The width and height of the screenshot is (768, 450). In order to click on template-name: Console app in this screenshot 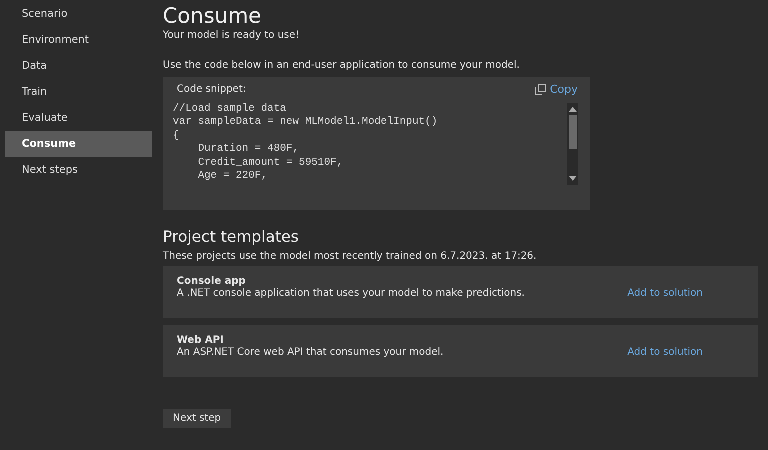, I will do `click(212, 281)`.